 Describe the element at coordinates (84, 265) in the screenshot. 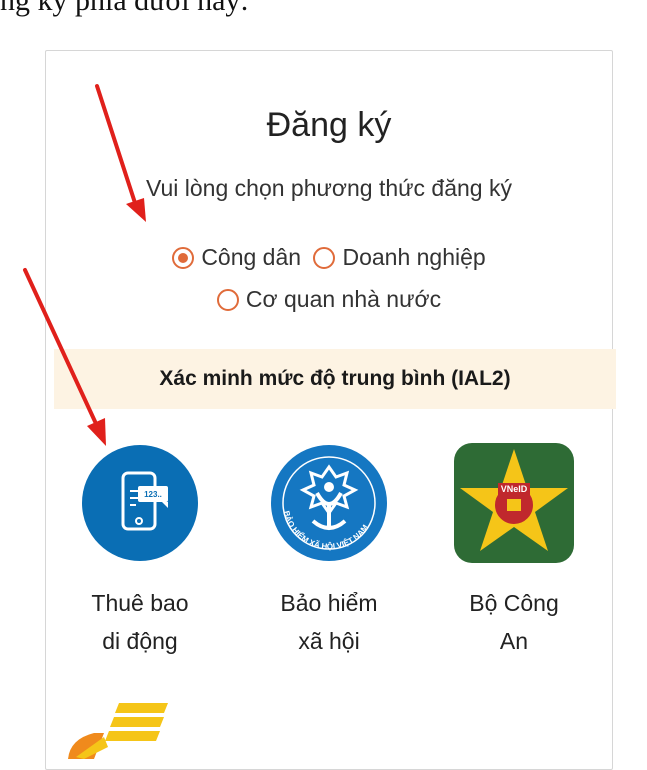

I see `annotation-arrows` at that location.